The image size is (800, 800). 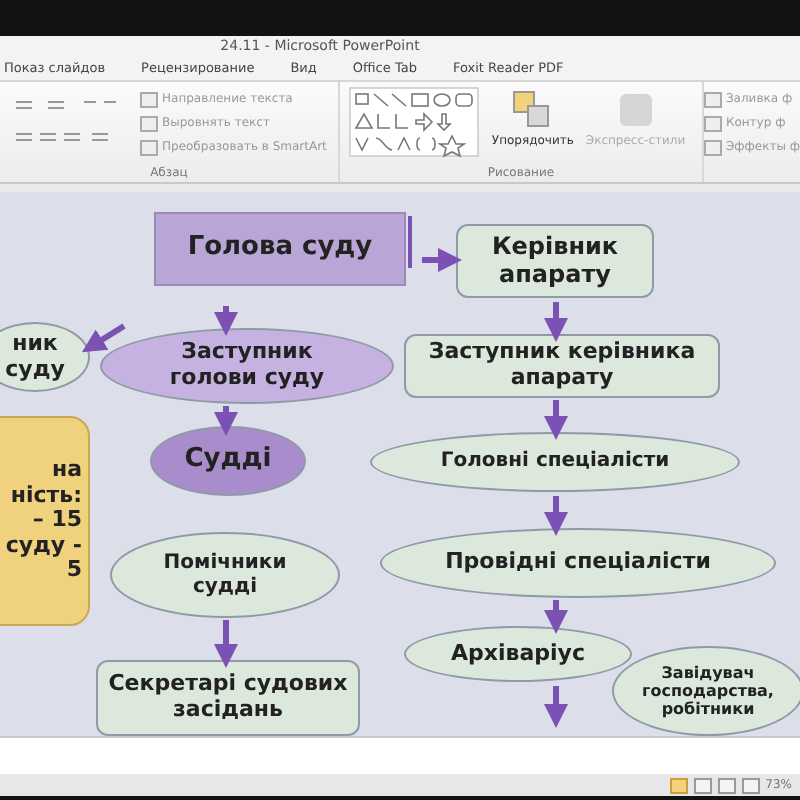 What do you see at coordinates (678, 785) in the screenshot?
I see `normal-view-button` at bounding box center [678, 785].